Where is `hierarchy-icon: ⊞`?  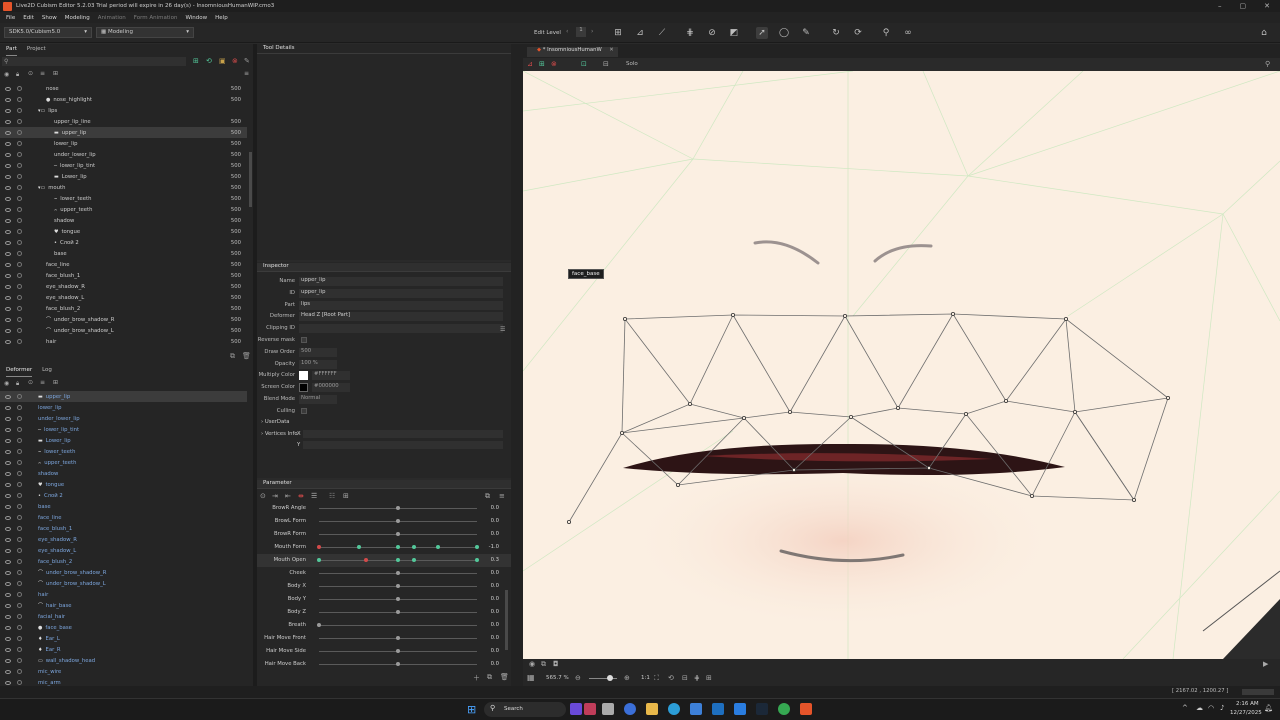
hierarchy-icon: ⊞ is located at coordinates (55, 73).